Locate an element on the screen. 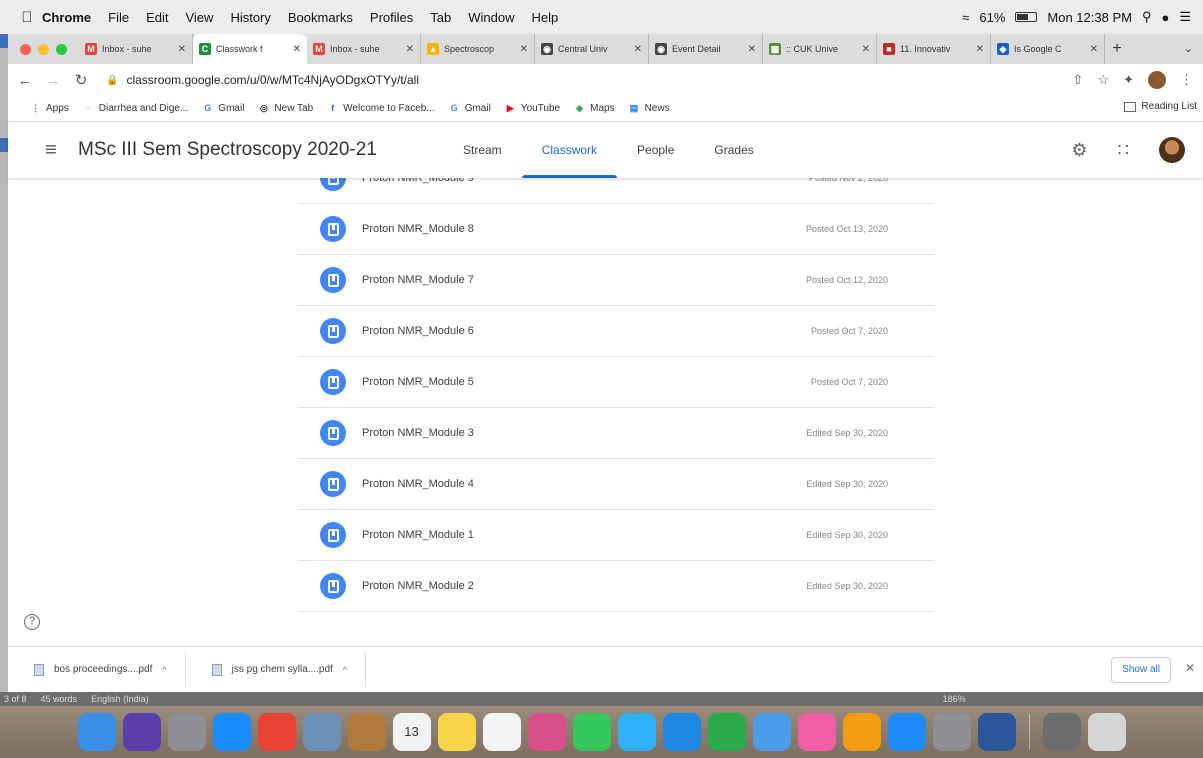 The image size is (1203, 758). messages-icon is located at coordinates (636, 732).